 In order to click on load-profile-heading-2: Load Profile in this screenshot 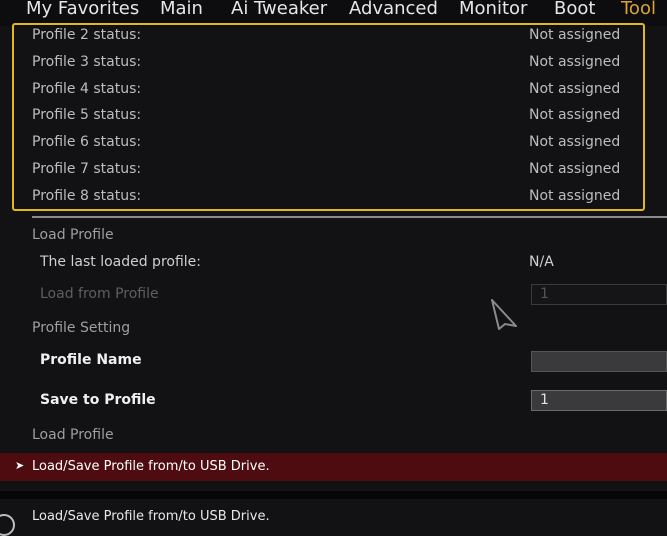, I will do `click(73, 435)`.